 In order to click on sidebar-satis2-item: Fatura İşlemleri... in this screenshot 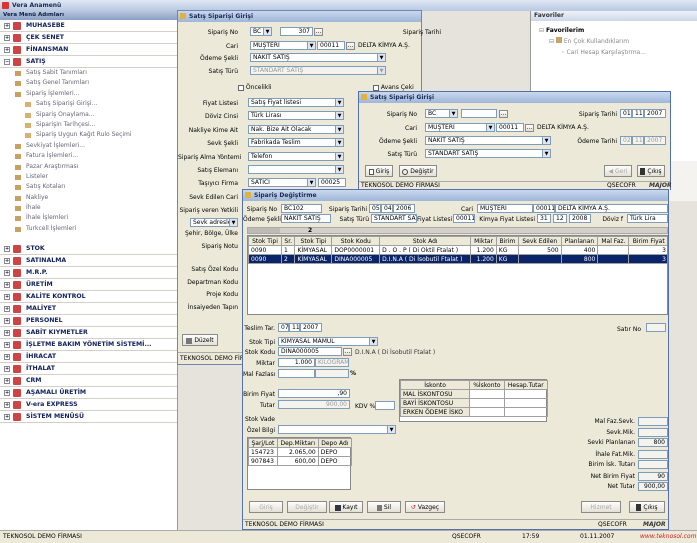, I will do `click(88, 156)`.